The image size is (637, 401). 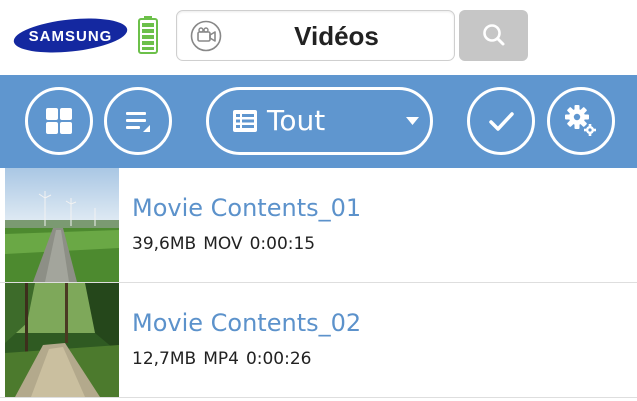 I want to click on video-camera-icon, so click(x=206, y=36).